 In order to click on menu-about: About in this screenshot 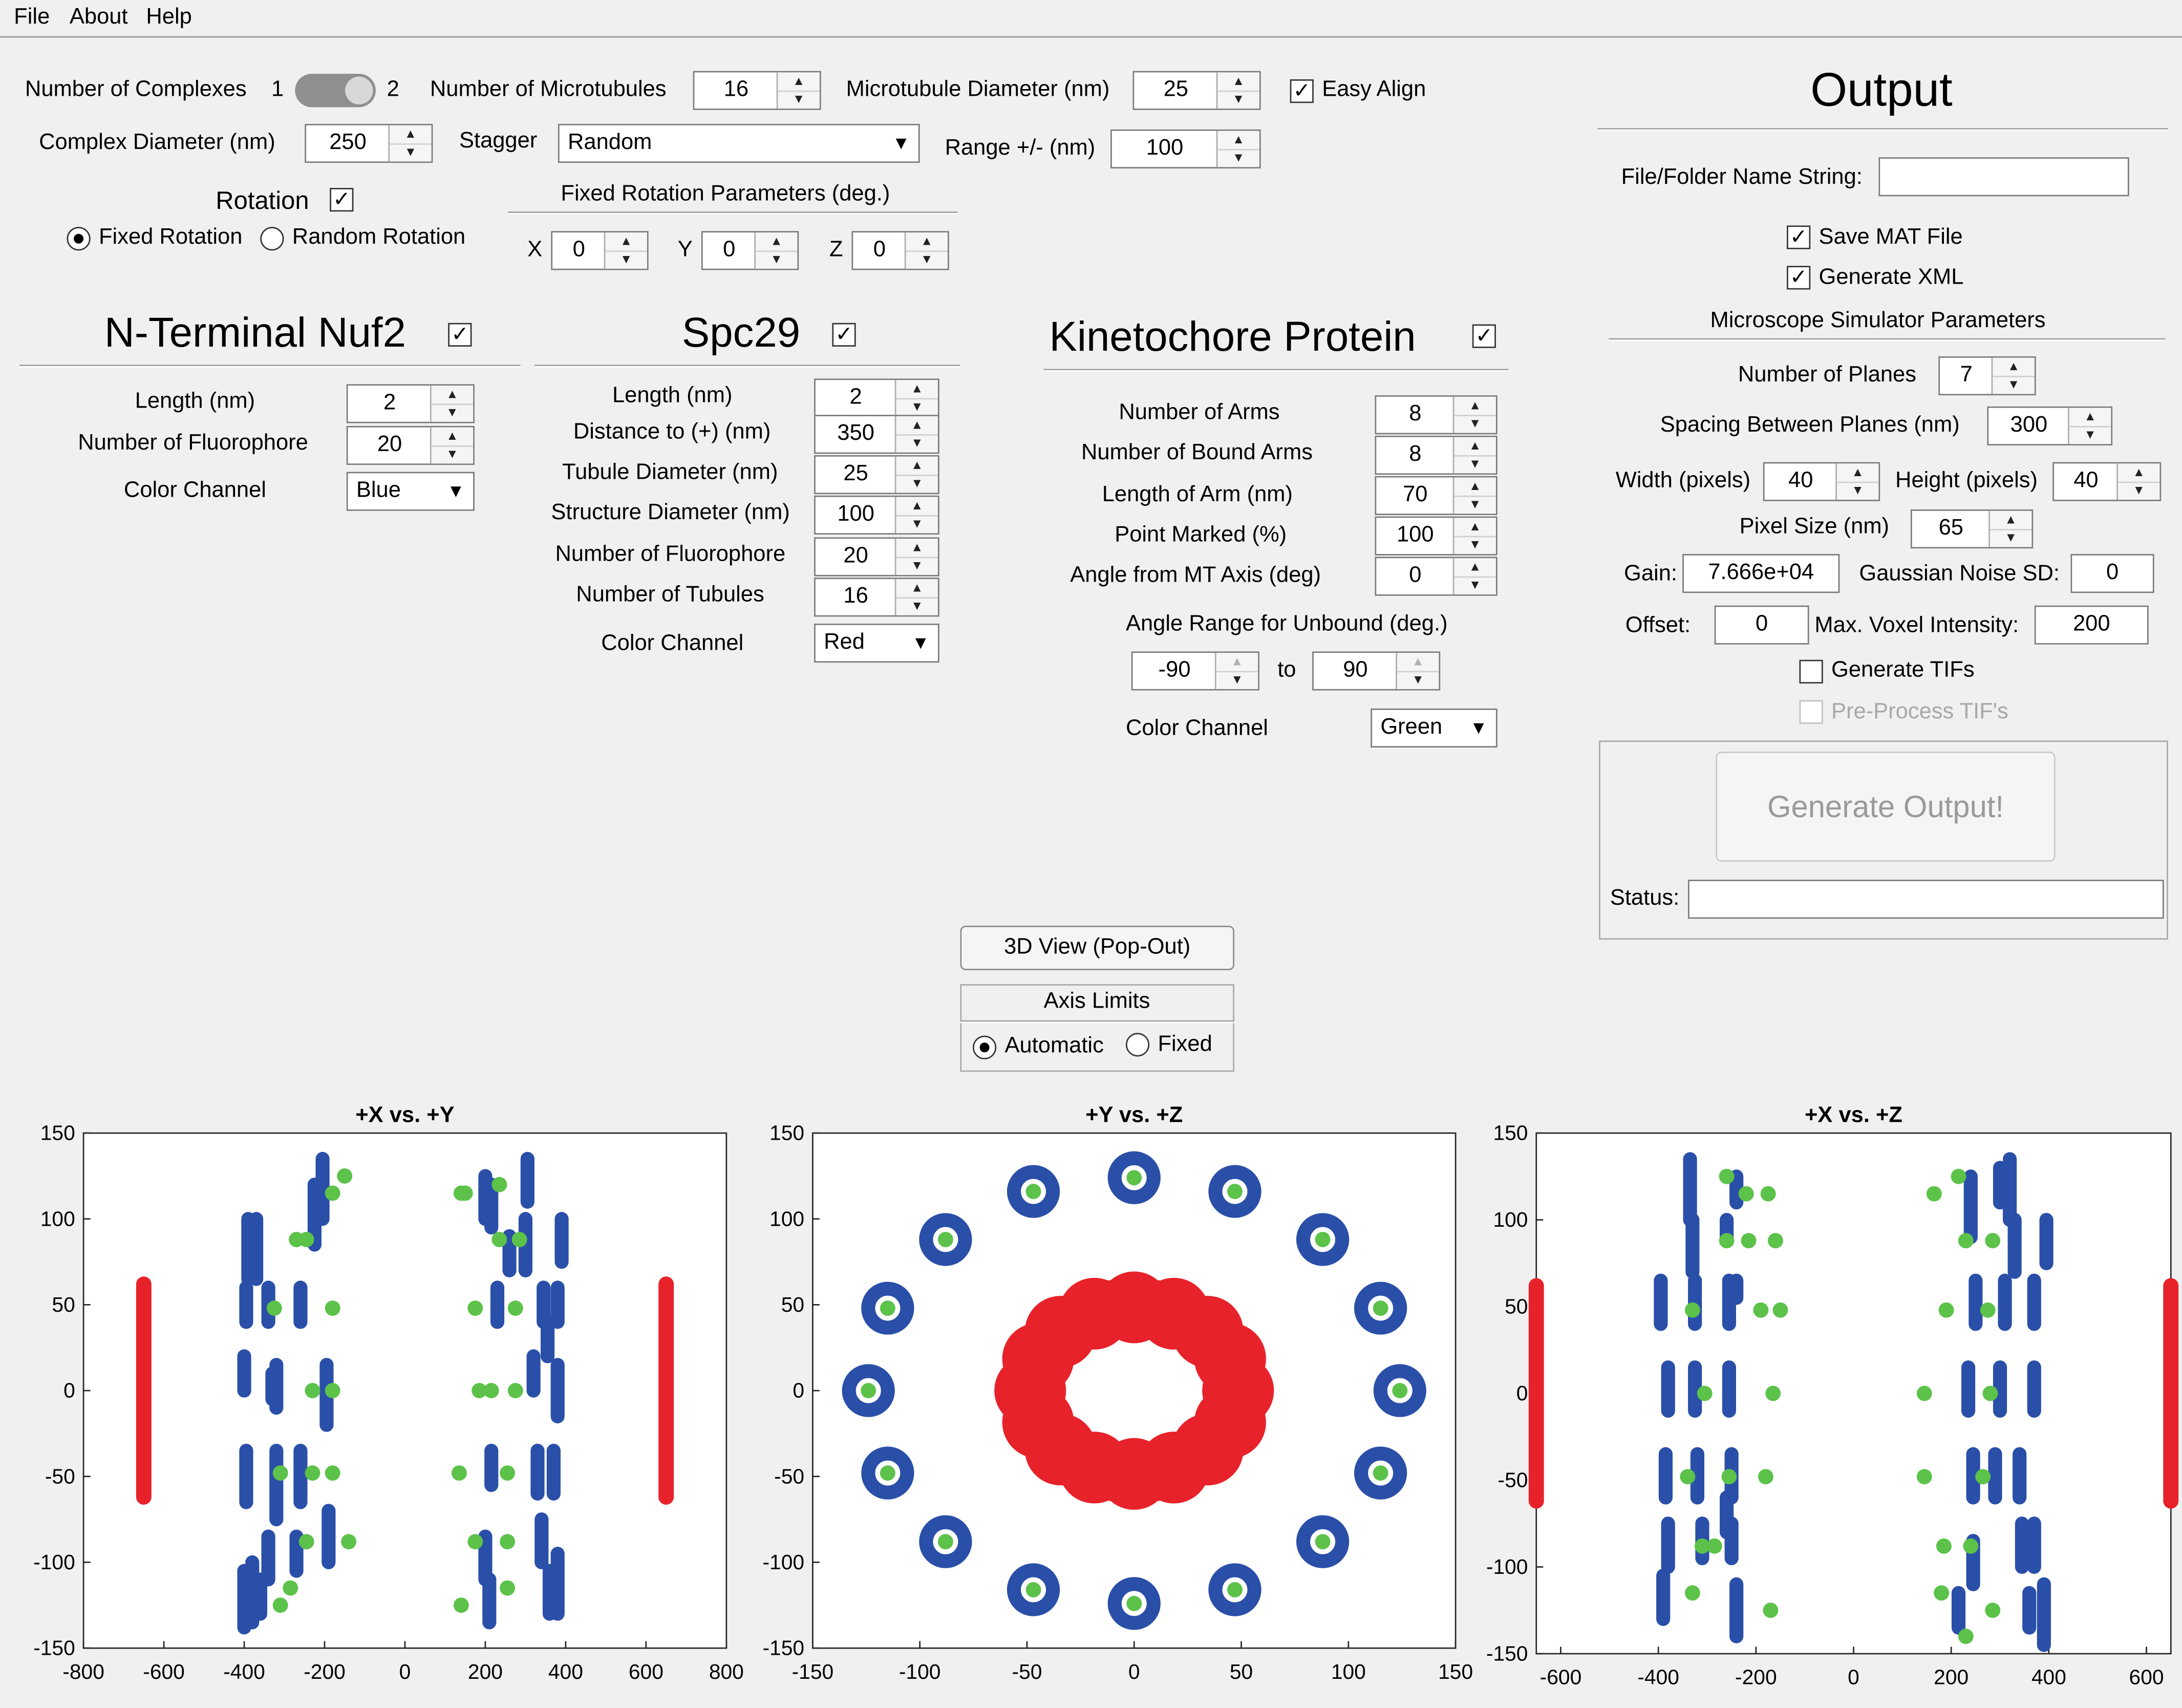, I will do `click(99, 19)`.